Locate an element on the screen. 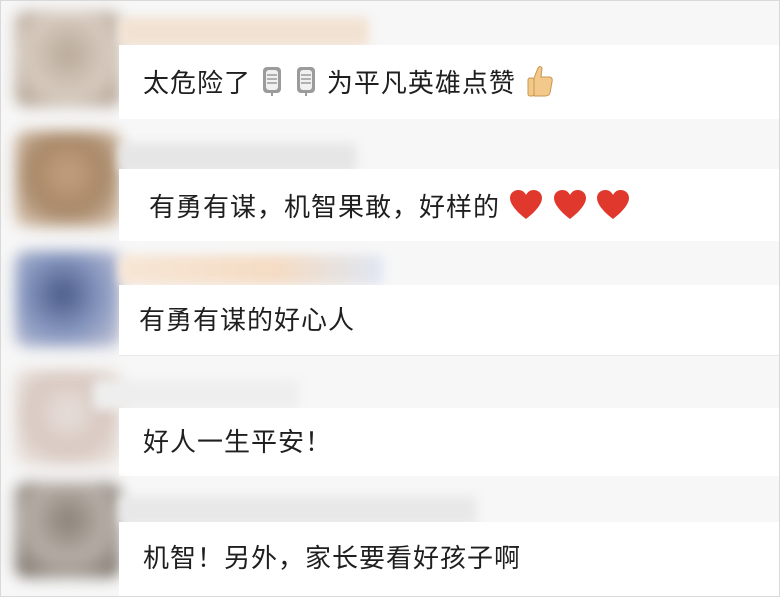 The width and height of the screenshot is (780, 597). comment-text-part: 为平凡英雄点赞 is located at coordinates (421, 84).